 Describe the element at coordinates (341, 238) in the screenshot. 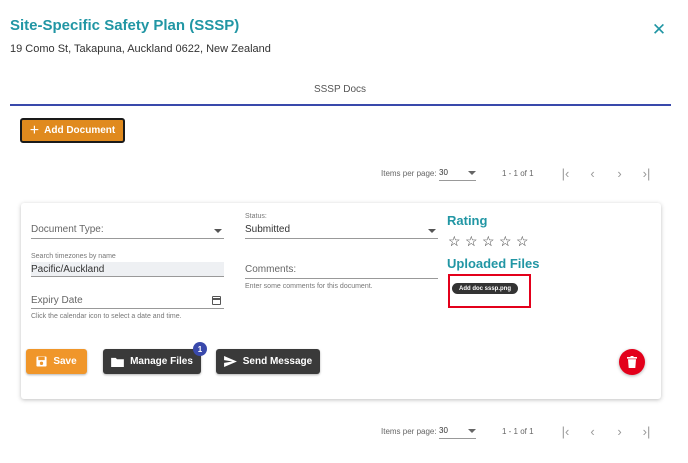

I see `status-underline` at that location.